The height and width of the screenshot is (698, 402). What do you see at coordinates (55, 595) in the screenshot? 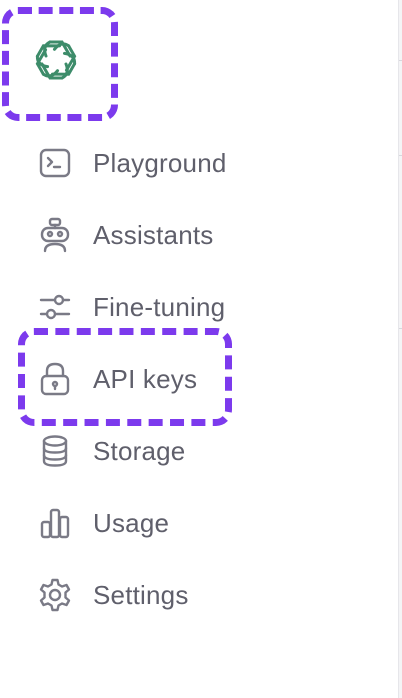
I see `gear-icon` at bounding box center [55, 595].